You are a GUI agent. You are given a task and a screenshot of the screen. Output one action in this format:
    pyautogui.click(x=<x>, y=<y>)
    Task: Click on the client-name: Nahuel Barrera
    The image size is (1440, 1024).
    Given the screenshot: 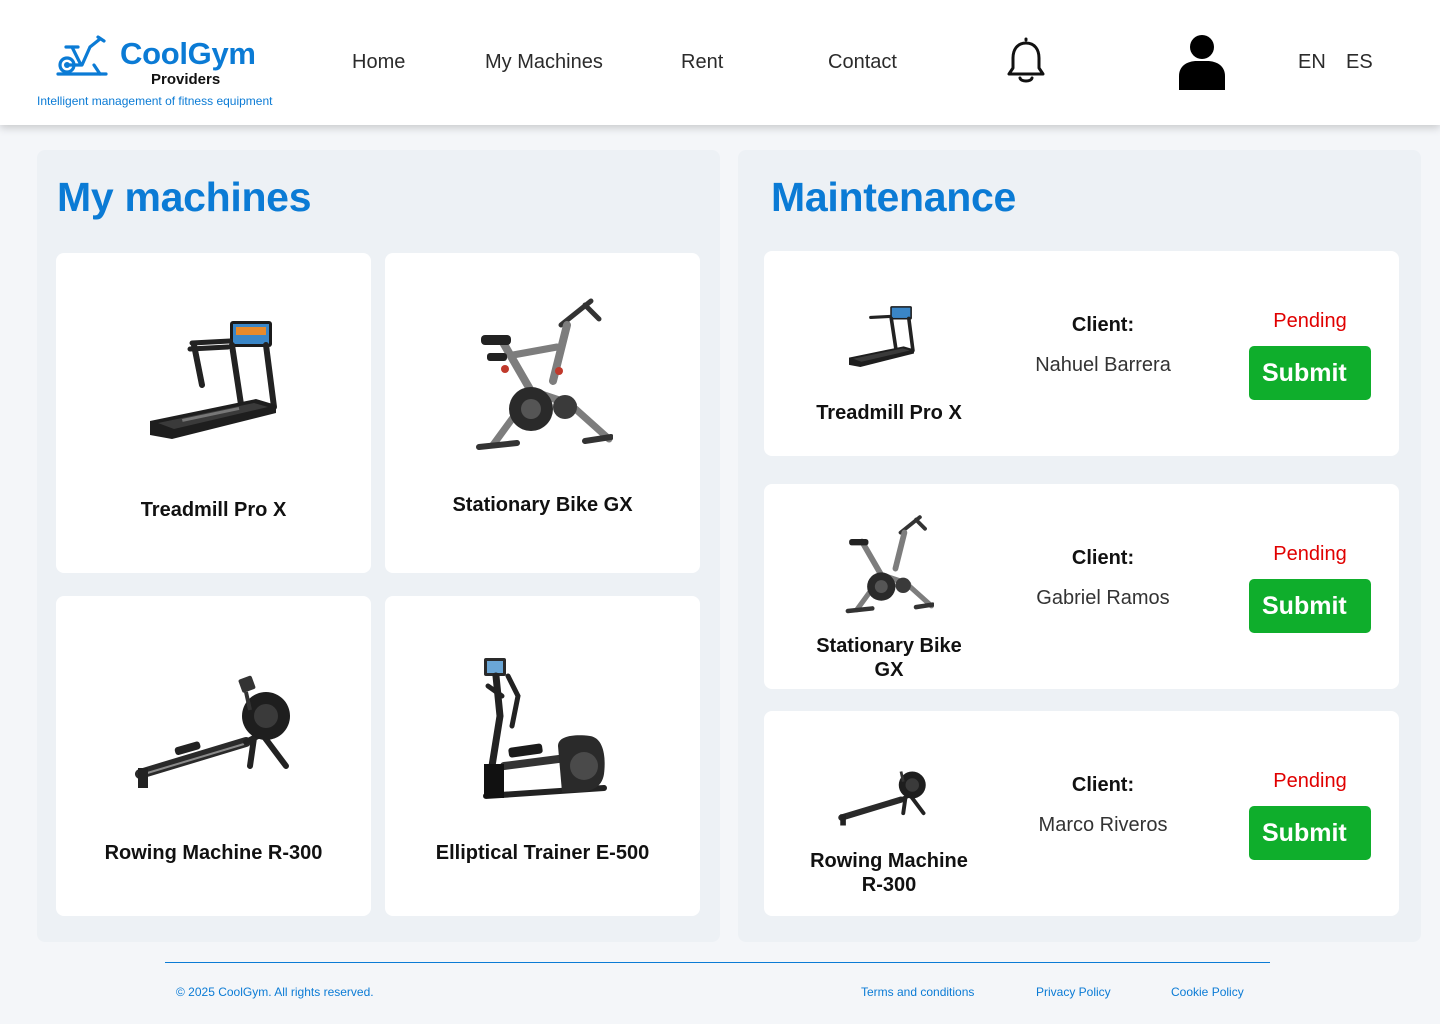 What is the action you would take?
    pyautogui.click(x=1103, y=365)
    